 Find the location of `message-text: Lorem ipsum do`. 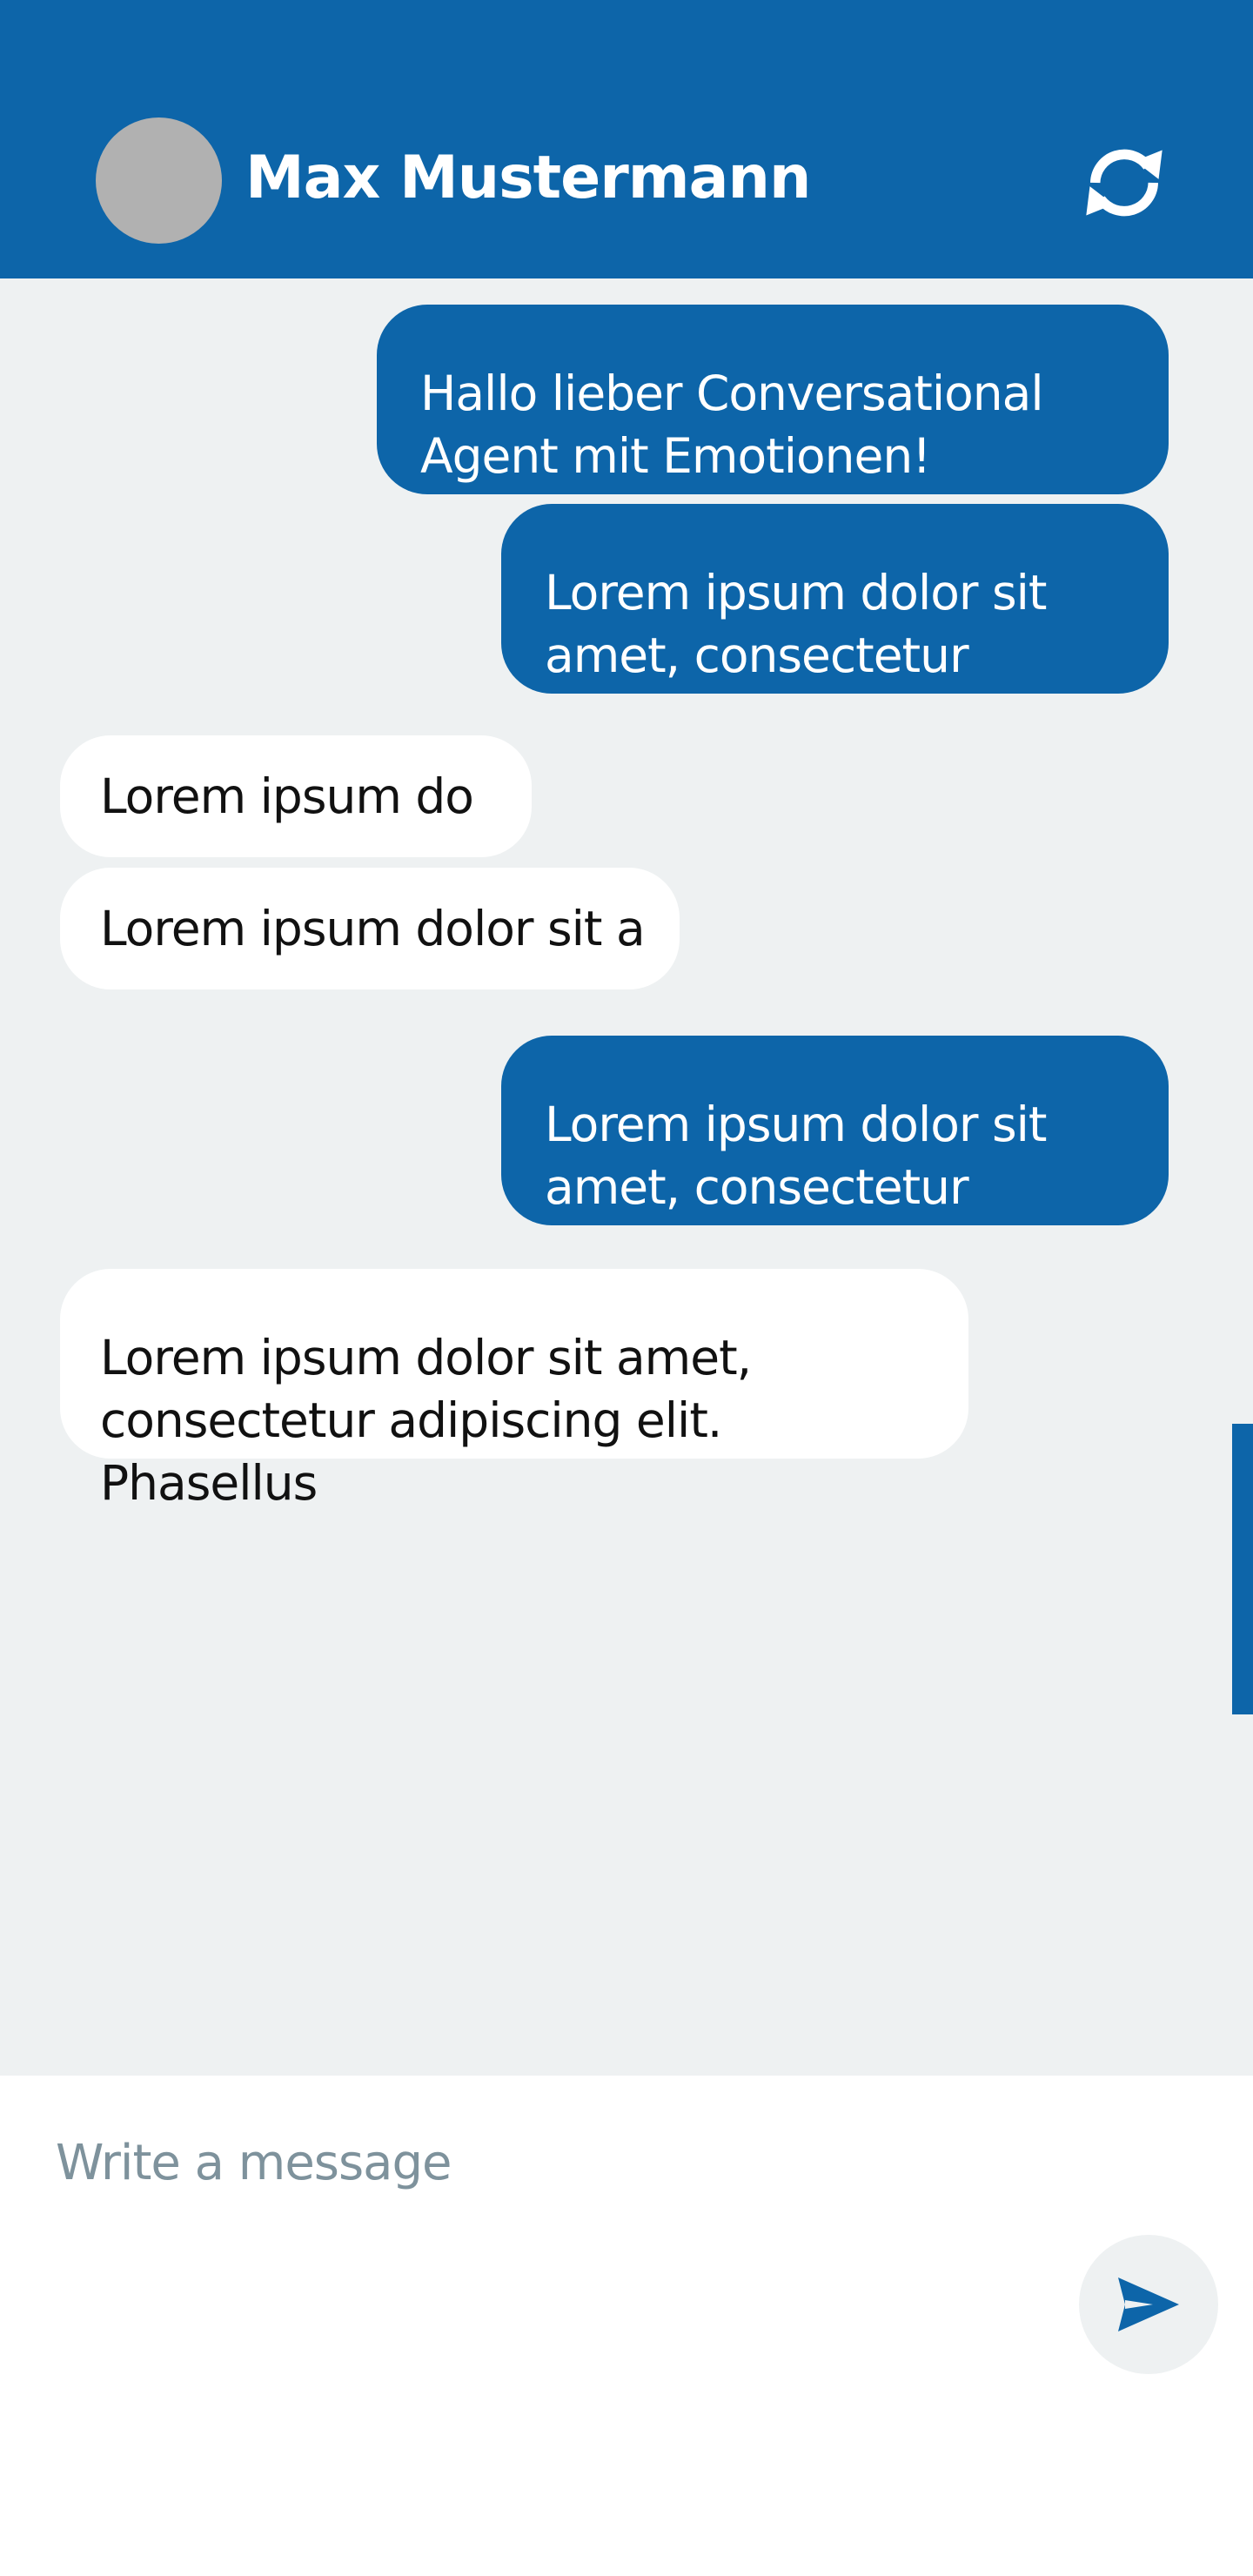

message-text: Lorem ipsum do is located at coordinates (287, 796).